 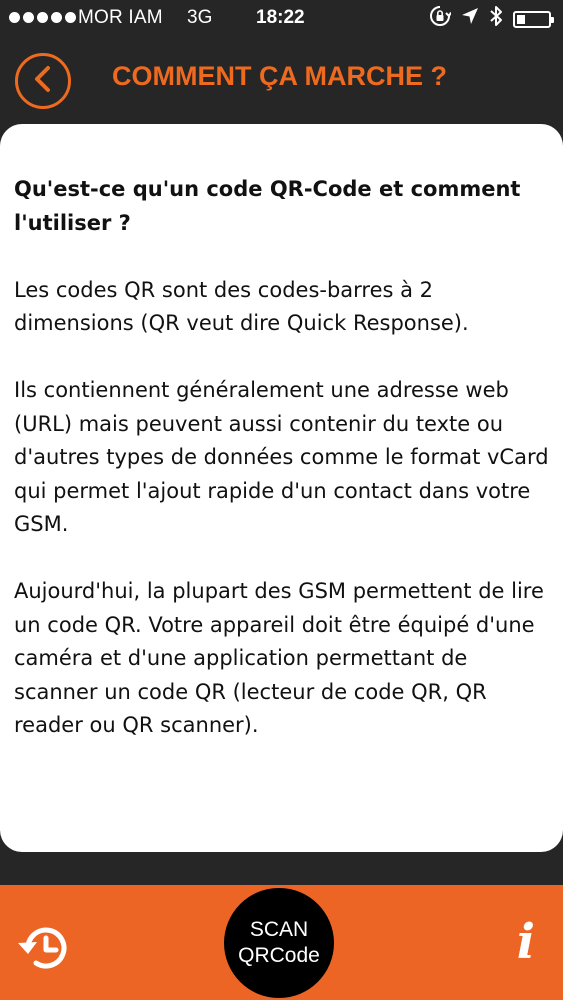 I want to click on status-icons, so click(x=491, y=19).